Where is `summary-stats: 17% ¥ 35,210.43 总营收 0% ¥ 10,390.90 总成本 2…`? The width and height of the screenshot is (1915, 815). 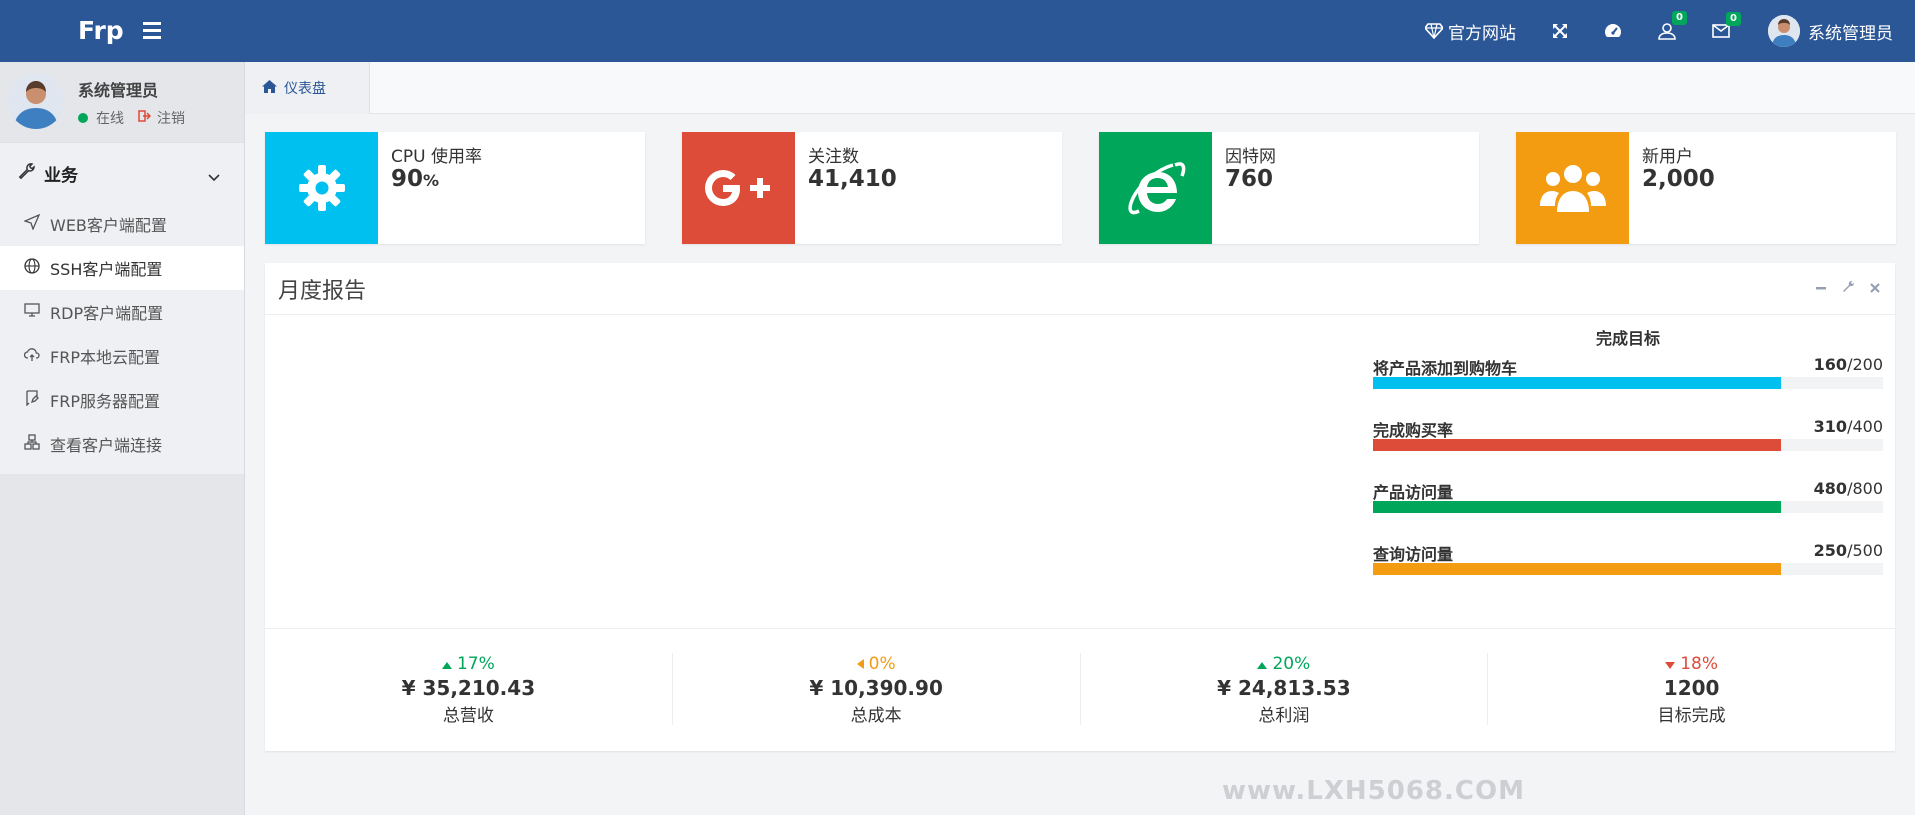
summary-stats: 17% ¥ 35,210.43 总营收 0% ¥ 10,390.90 总成本 2… is located at coordinates (1080, 693).